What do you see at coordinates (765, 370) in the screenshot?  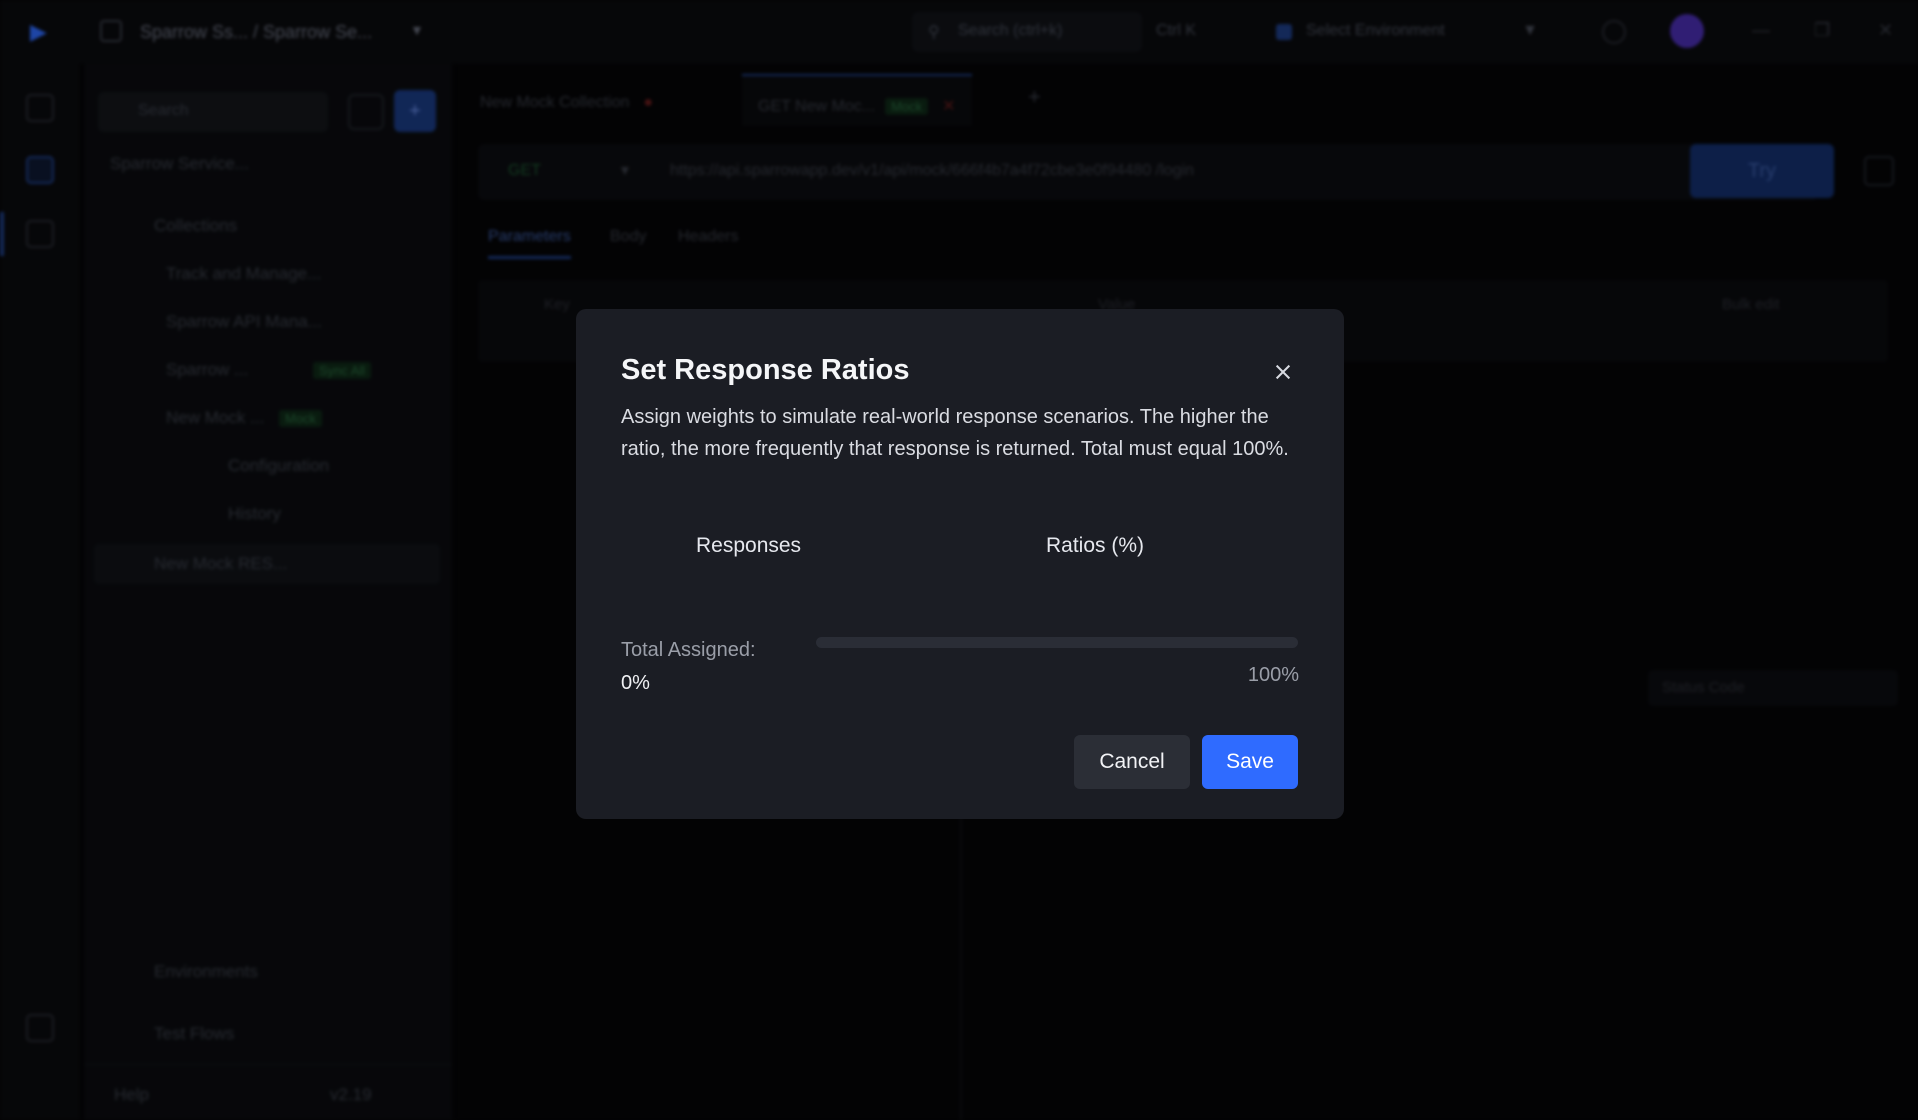 I see `dialog-title: Set Response Ratios` at bounding box center [765, 370].